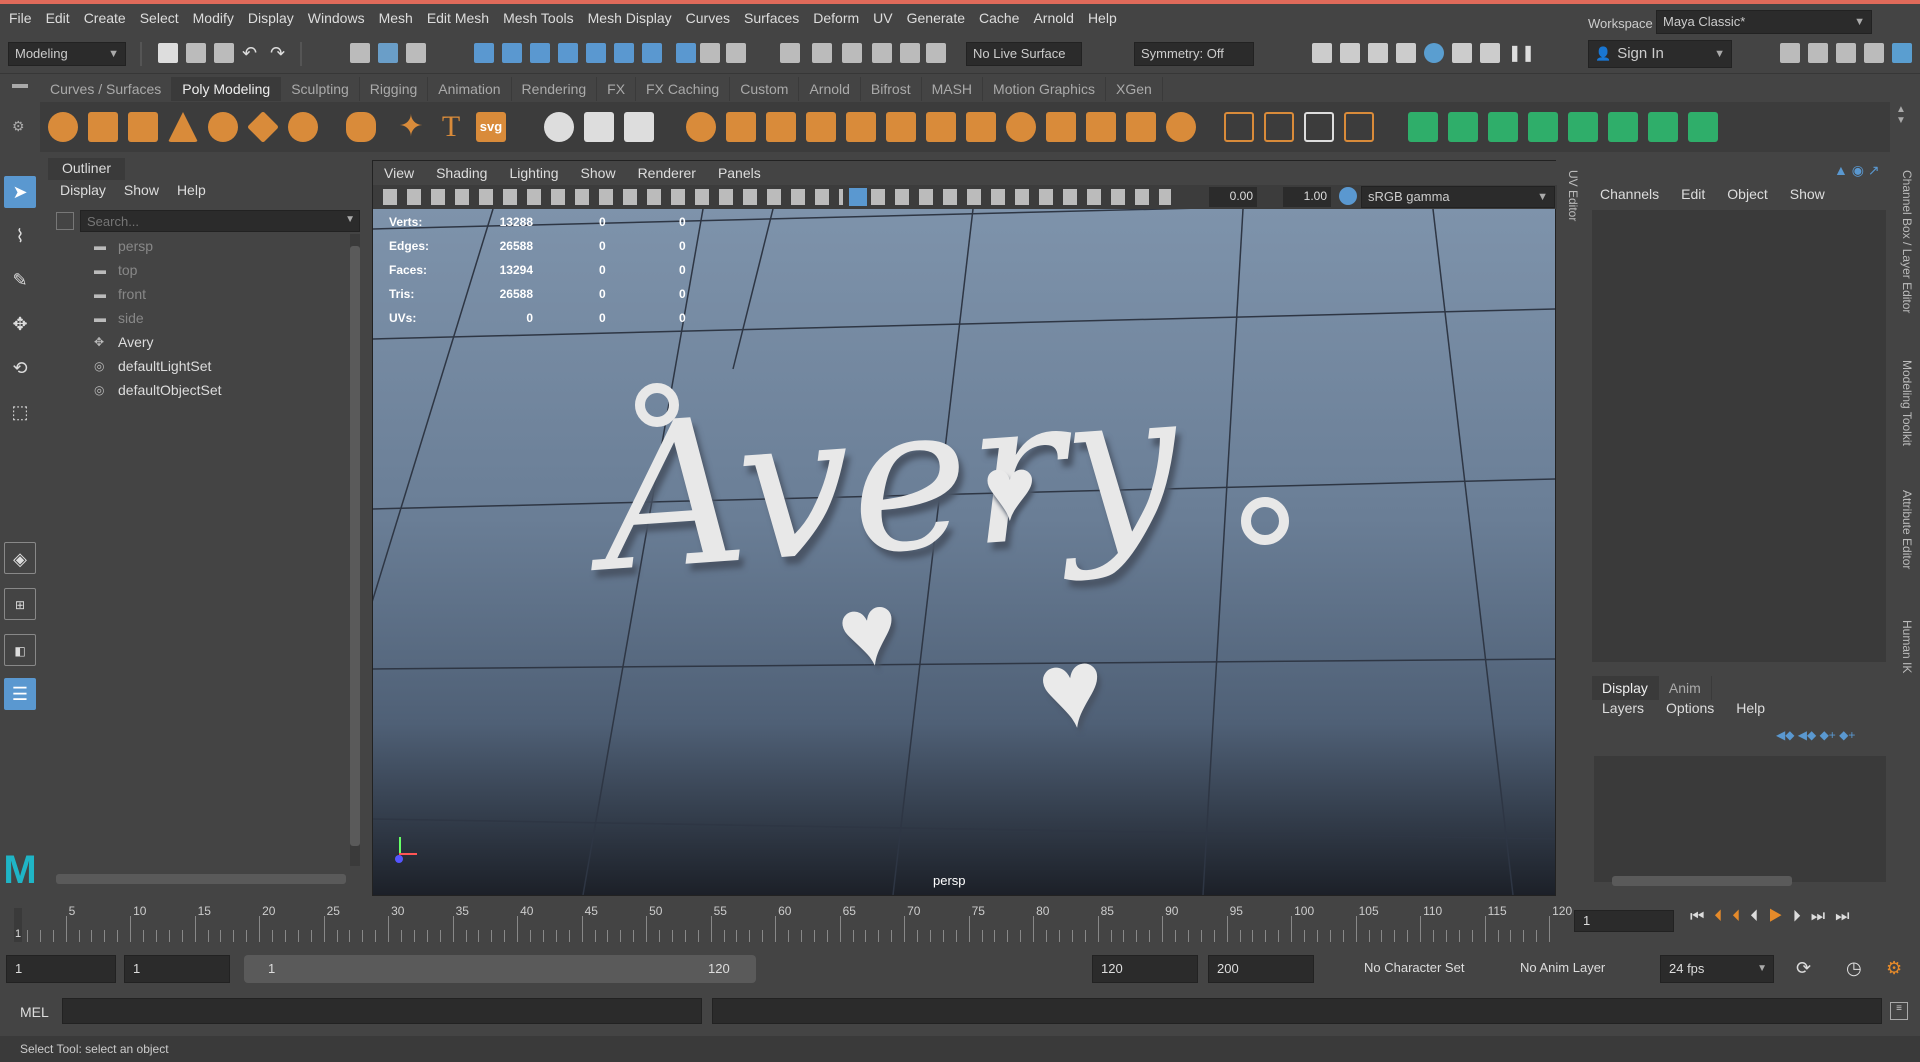 Image resolution: width=1920 pixels, height=1062 pixels. I want to click on viewport-menu-item: Renderer, so click(667, 173).